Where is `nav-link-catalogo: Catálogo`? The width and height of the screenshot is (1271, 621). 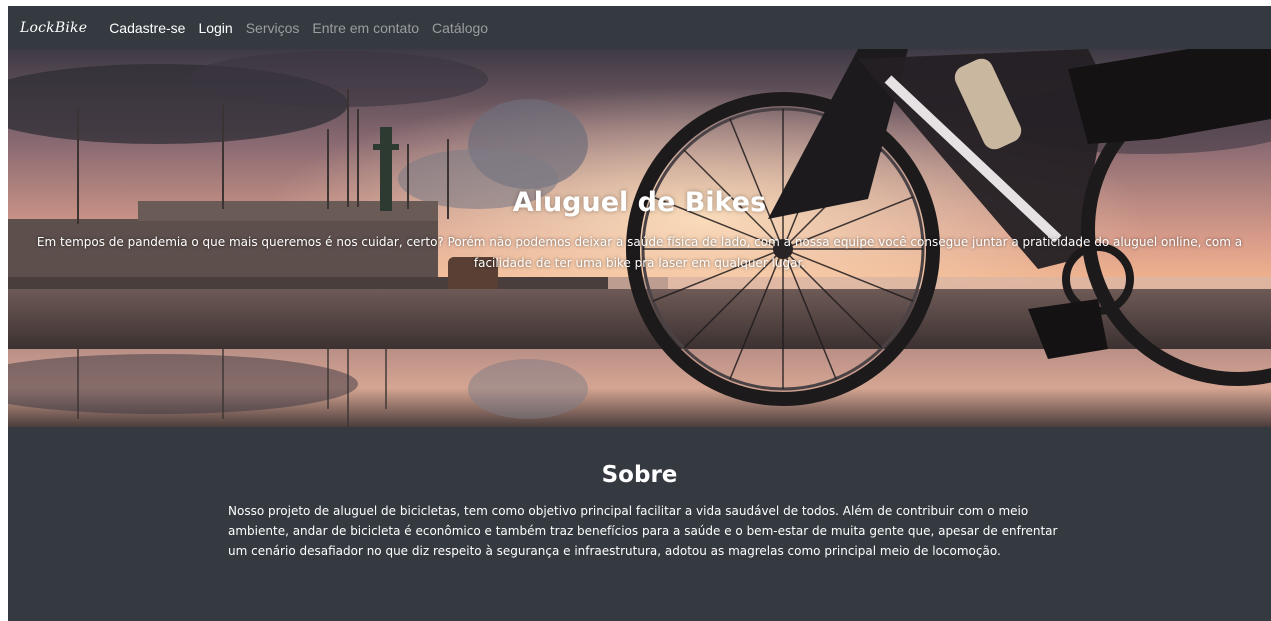
nav-link-catalogo: Catálogo is located at coordinates (460, 28).